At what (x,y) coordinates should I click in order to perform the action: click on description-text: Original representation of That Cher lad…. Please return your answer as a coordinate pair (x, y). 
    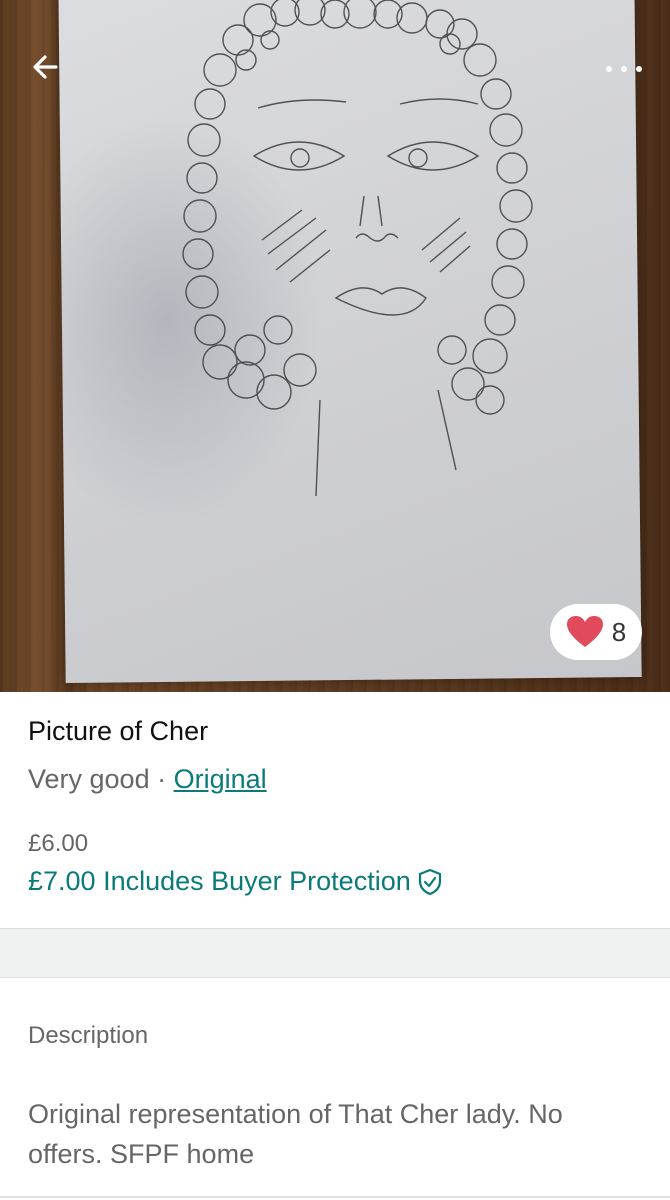
    Looking at the image, I should click on (295, 1134).